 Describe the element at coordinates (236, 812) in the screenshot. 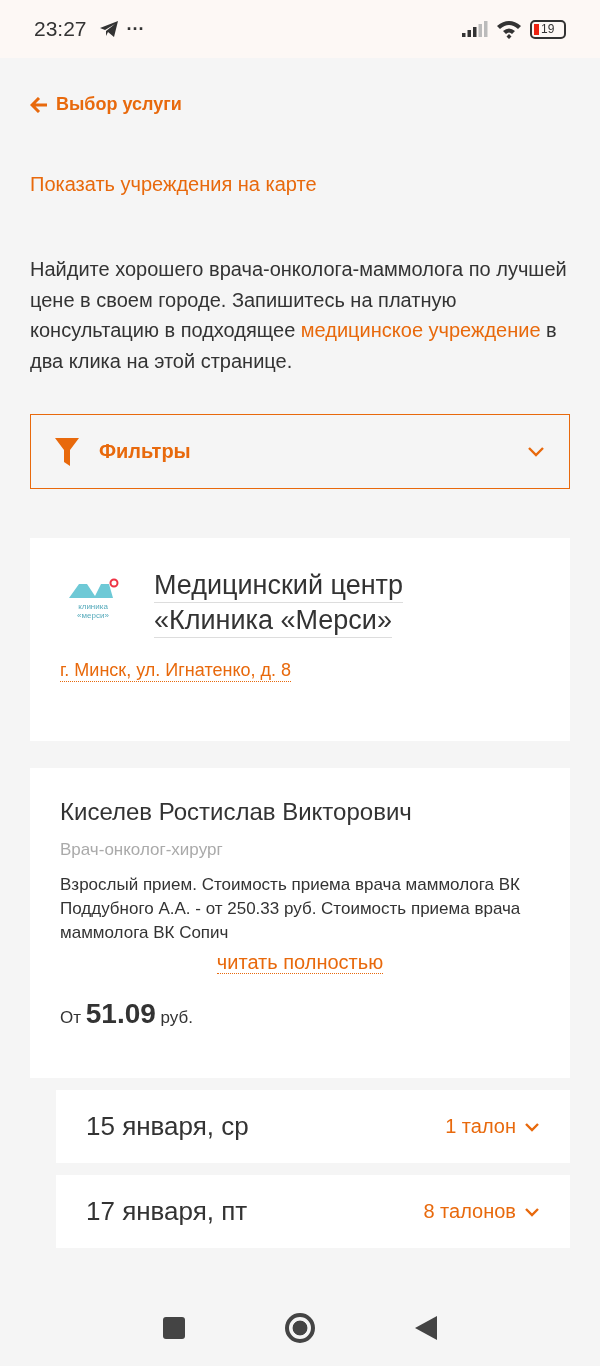

I see `doctor-name: Киселев Ростислав Викторович` at that location.